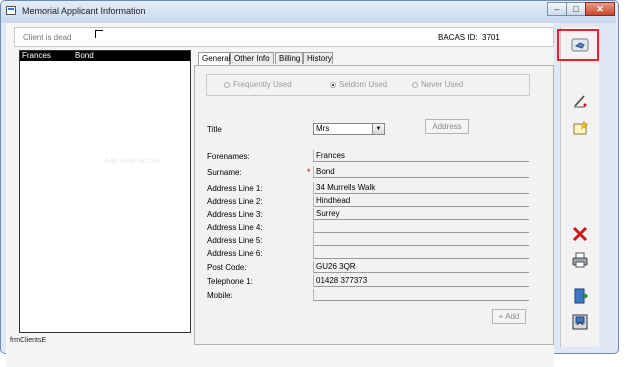 The height and width of the screenshot is (367, 627). Describe the element at coordinates (105, 56) in the screenshot. I see `list-item: Frances Bond` at that location.